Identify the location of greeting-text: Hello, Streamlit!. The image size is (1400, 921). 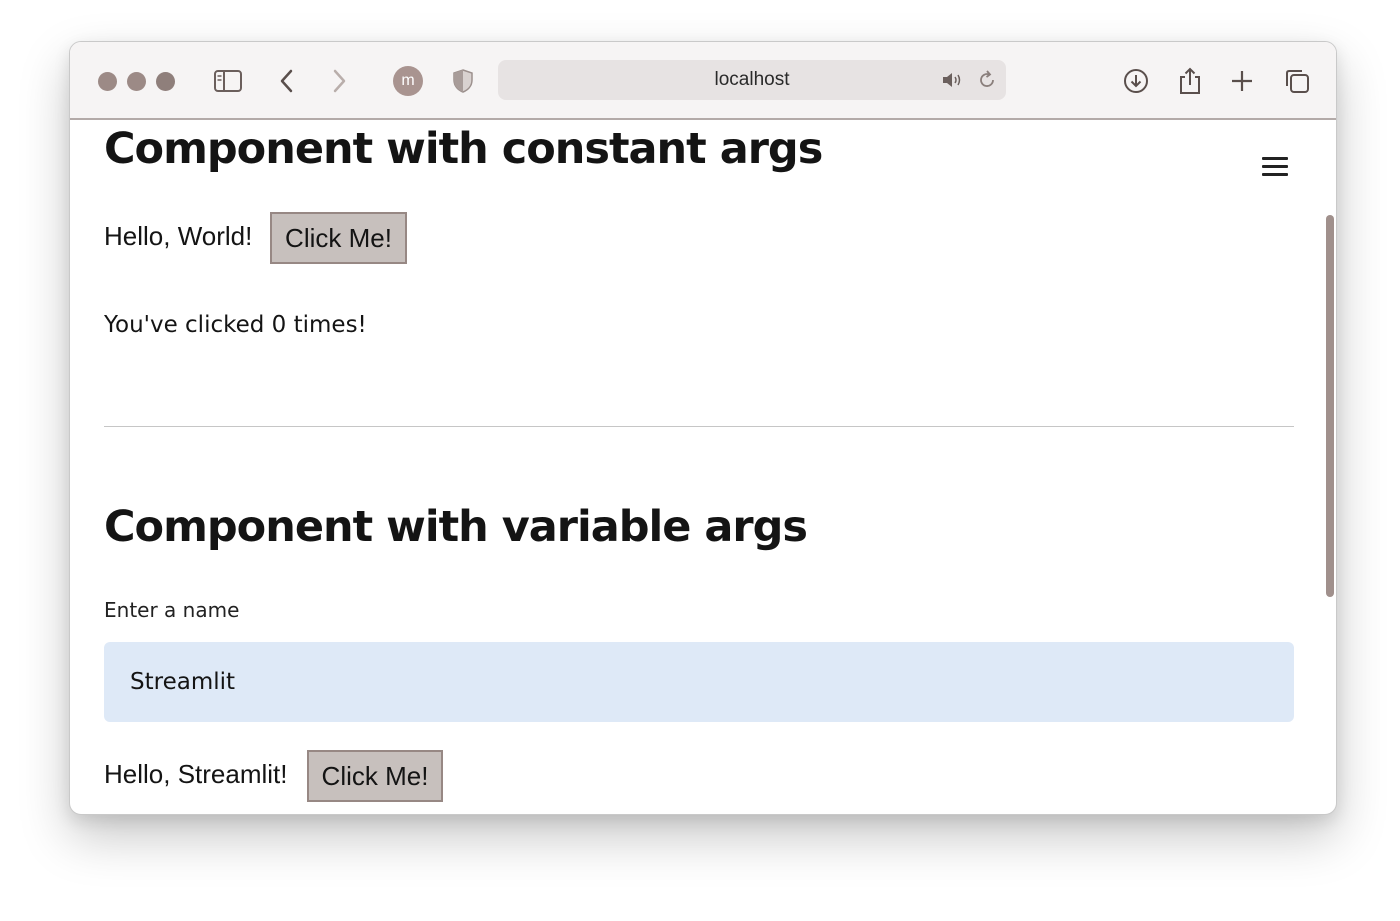
(196, 774).